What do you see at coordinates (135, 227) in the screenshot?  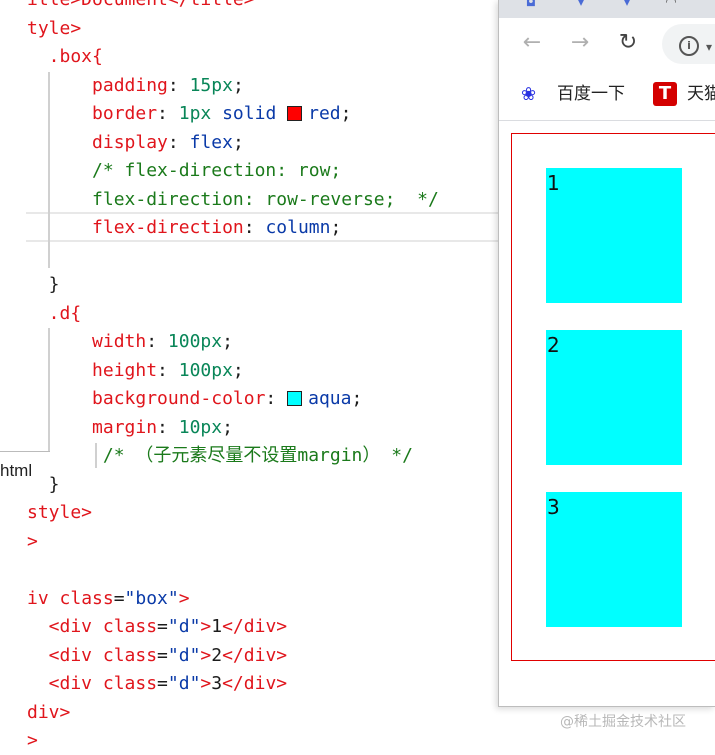 I see `code-token: flex-direction` at bounding box center [135, 227].